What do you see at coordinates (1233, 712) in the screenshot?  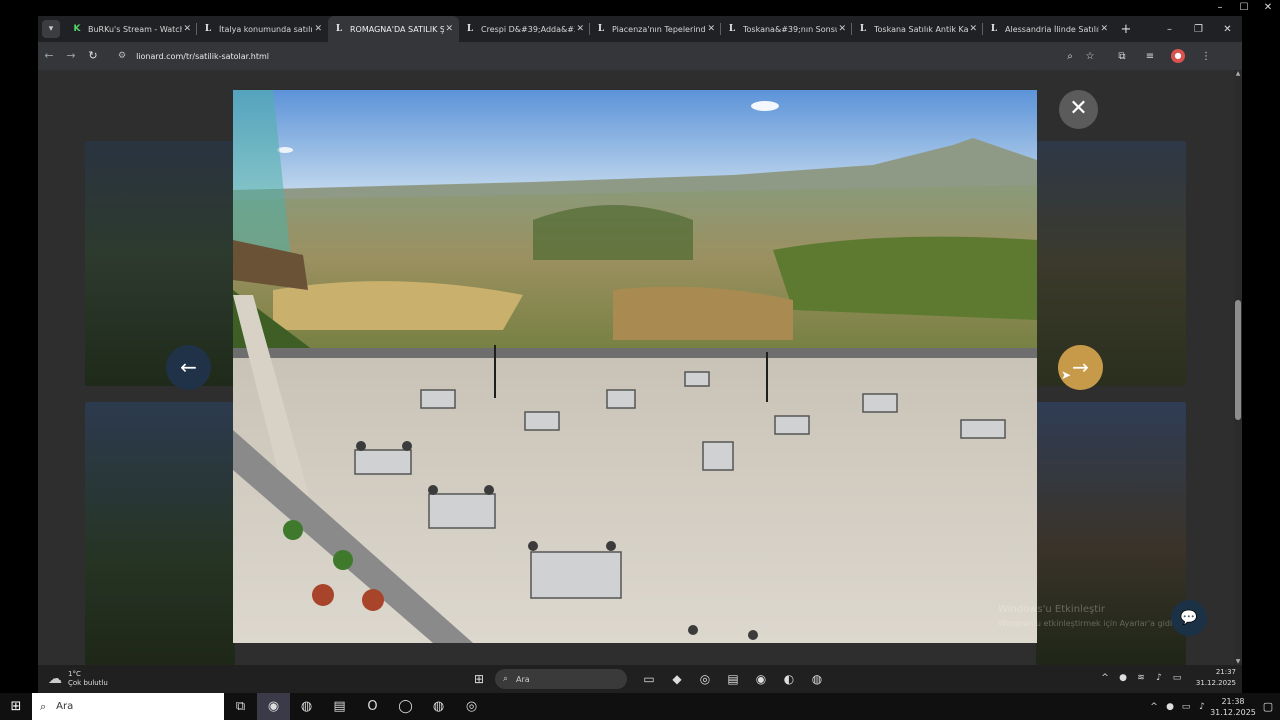 I see `clock-date: 31.12.2025` at bounding box center [1233, 712].